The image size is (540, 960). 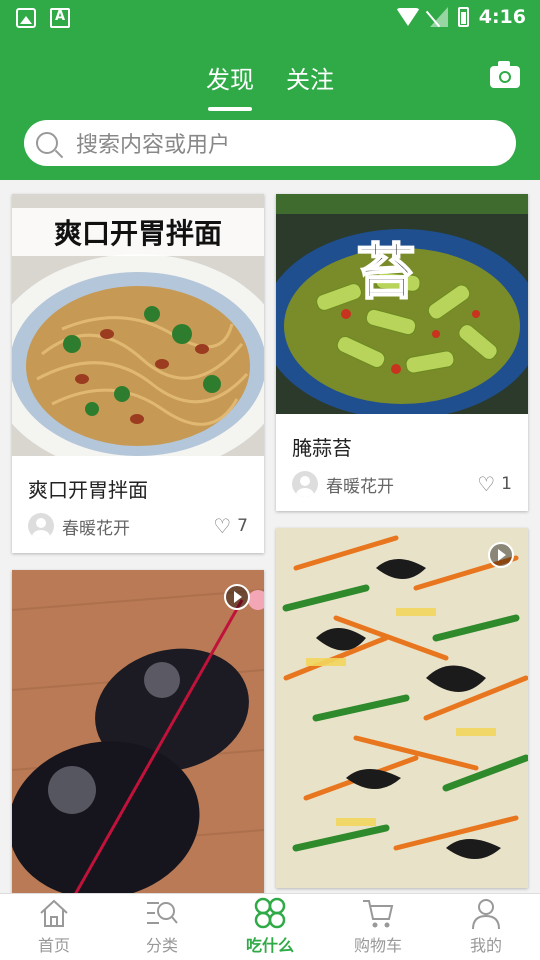 I want to click on recipe-thumbnail: 苔, so click(x=402, y=304).